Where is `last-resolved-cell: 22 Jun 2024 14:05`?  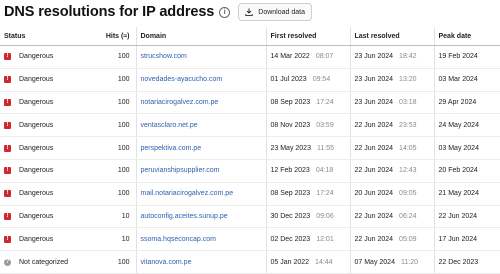
last-resolved-cell: 22 Jun 2024 14:05 is located at coordinates (391, 148).